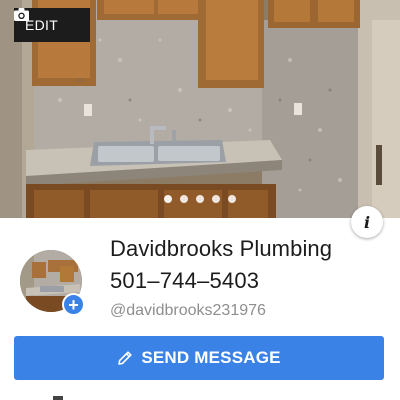 The height and width of the screenshot is (400, 400). What do you see at coordinates (221, 248) in the screenshot?
I see `business-name: Davidbrooks Plumbing` at bounding box center [221, 248].